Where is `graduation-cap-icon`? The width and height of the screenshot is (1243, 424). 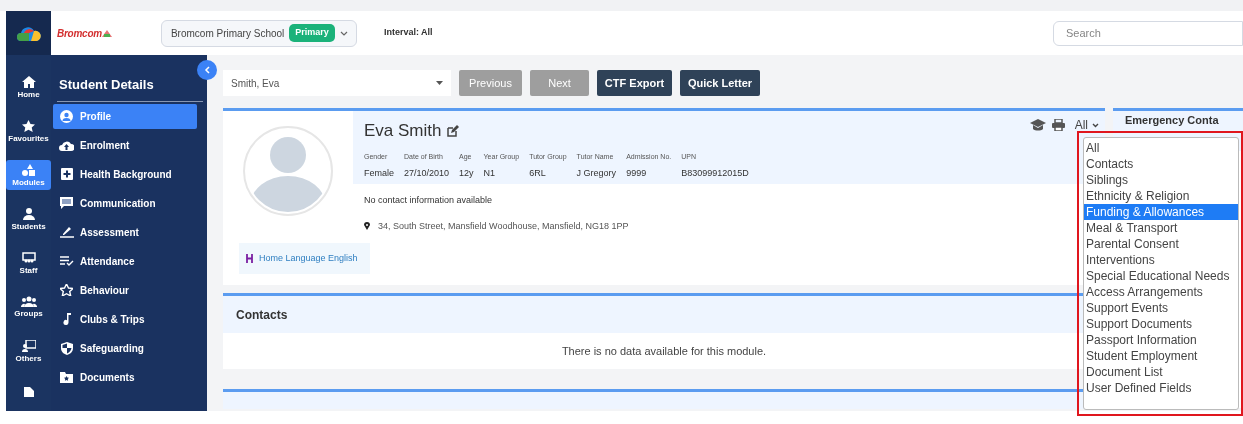
graduation-cap-icon is located at coordinates (1037, 125).